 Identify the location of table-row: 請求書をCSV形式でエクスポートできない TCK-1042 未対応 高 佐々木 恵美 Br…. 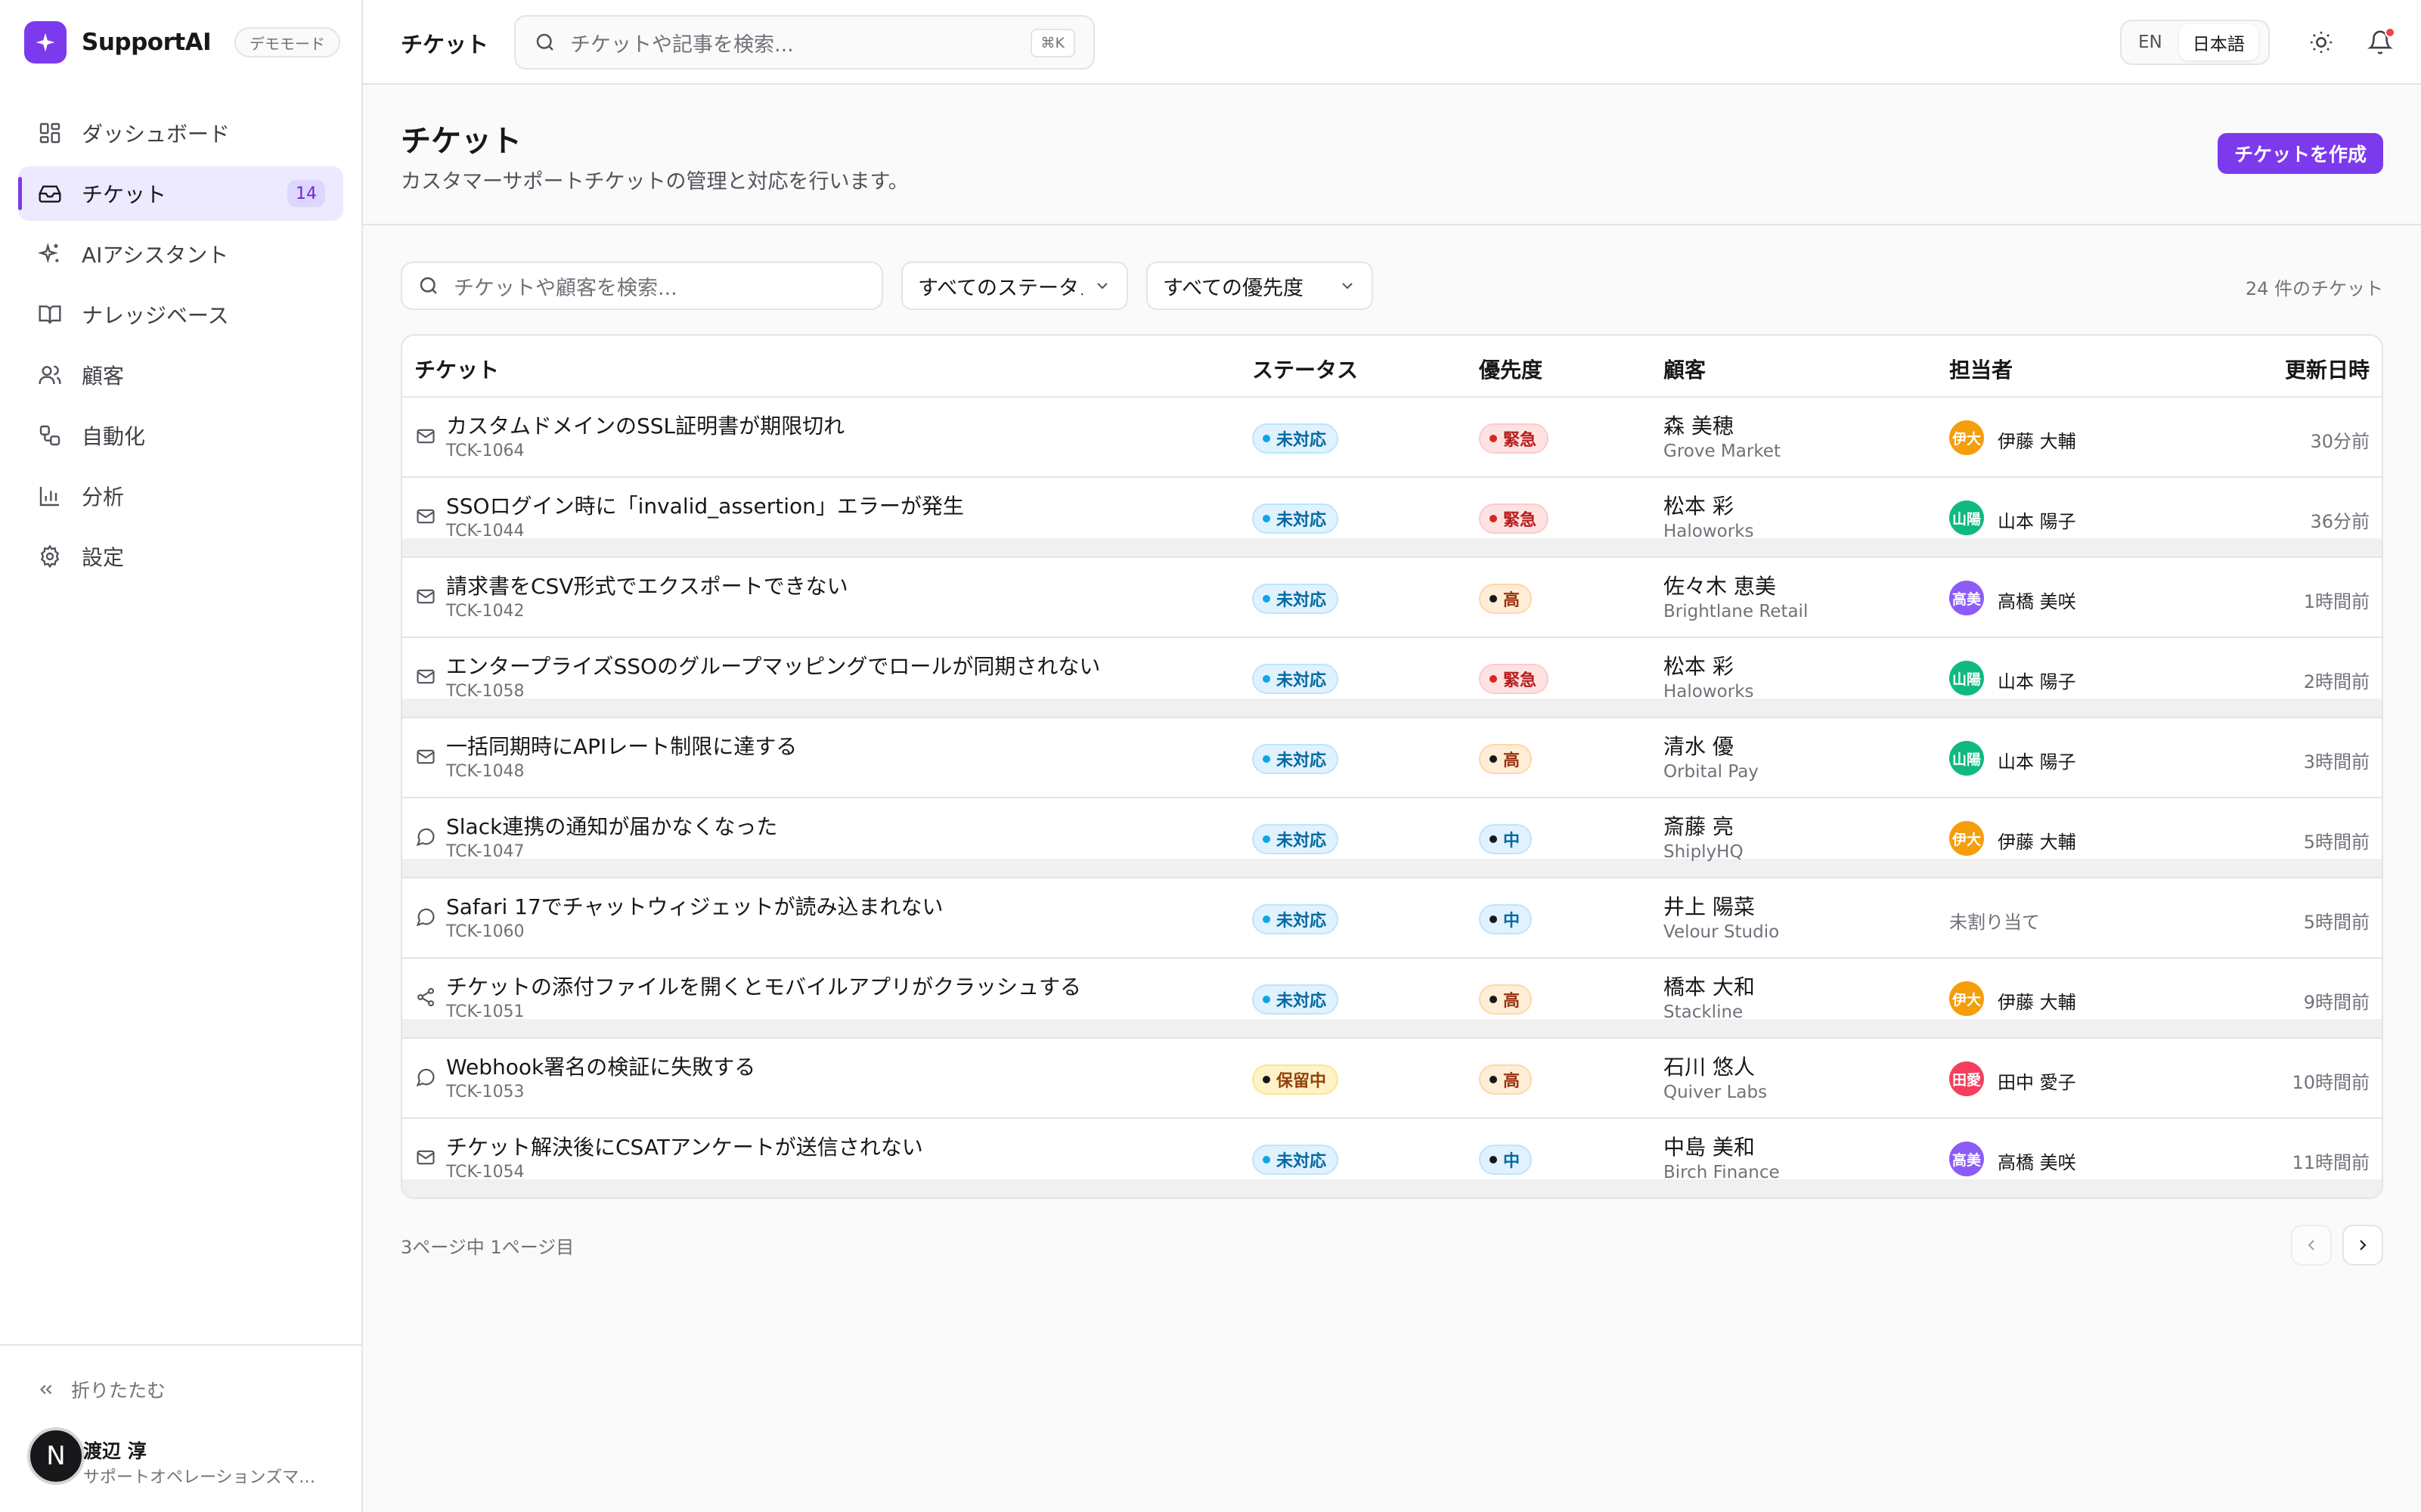
(1392, 598).